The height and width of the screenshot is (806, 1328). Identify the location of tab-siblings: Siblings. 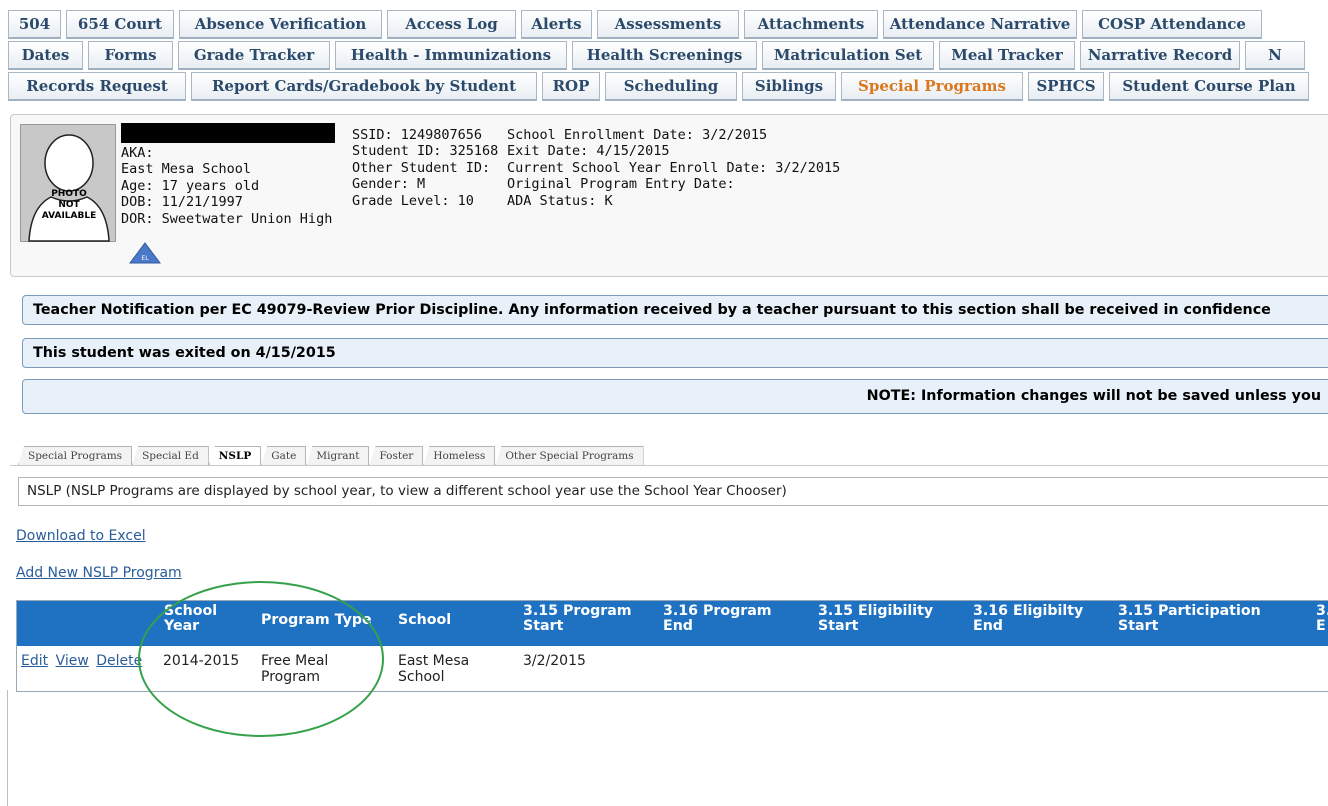
(789, 86).